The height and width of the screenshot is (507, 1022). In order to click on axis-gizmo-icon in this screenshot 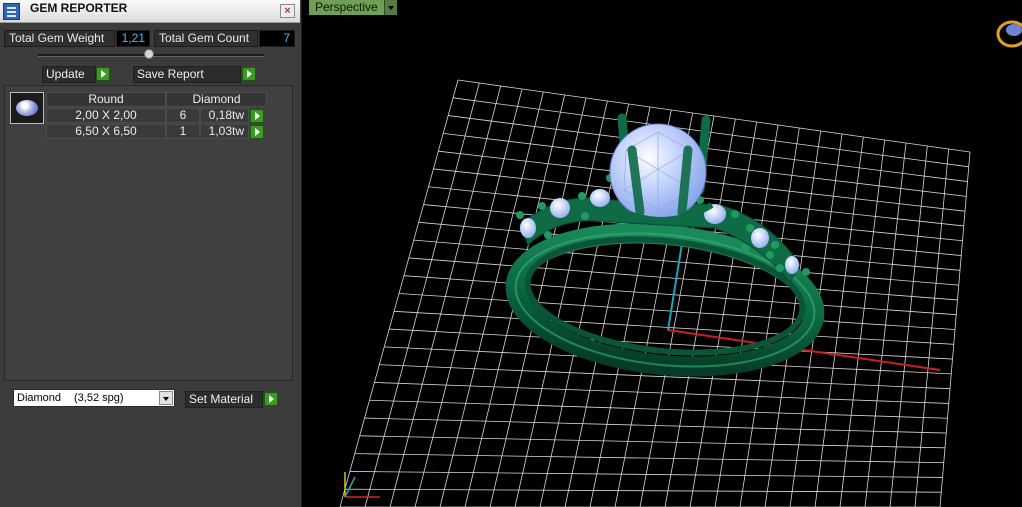, I will do `click(362, 485)`.